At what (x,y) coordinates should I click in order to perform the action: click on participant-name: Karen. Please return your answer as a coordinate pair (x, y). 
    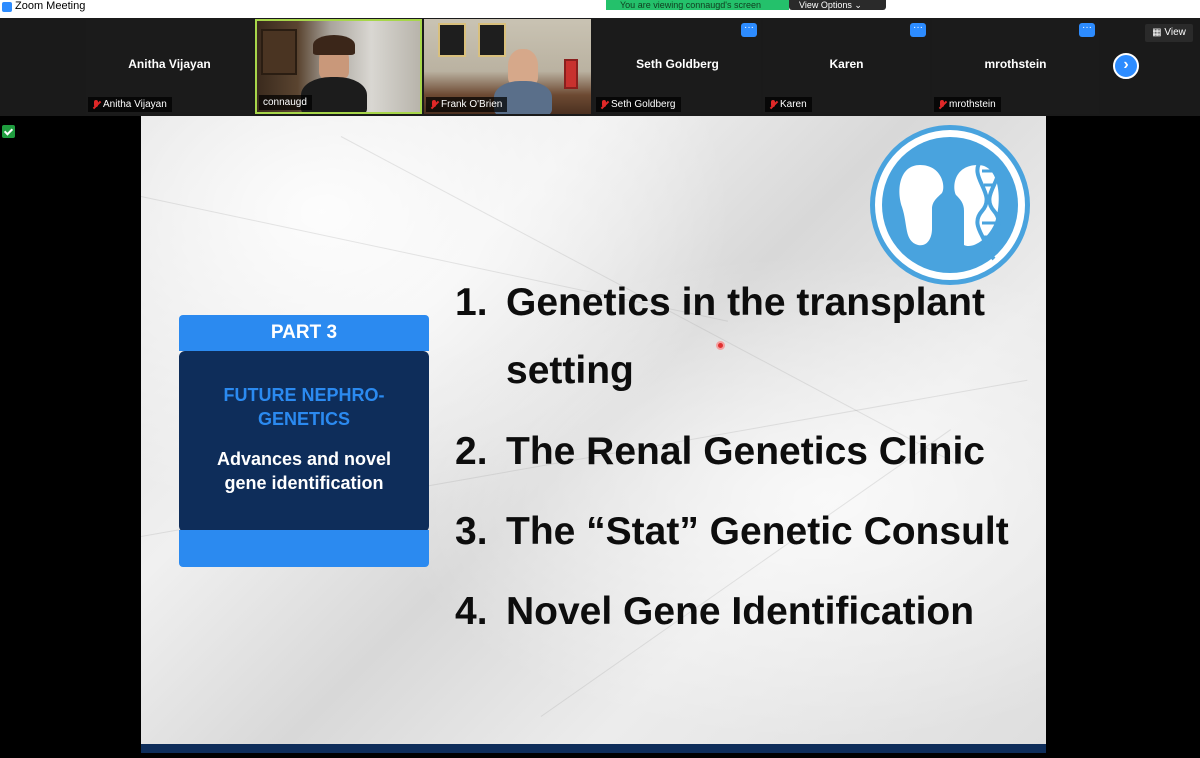
    Looking at the image, I should click on (846, 64).